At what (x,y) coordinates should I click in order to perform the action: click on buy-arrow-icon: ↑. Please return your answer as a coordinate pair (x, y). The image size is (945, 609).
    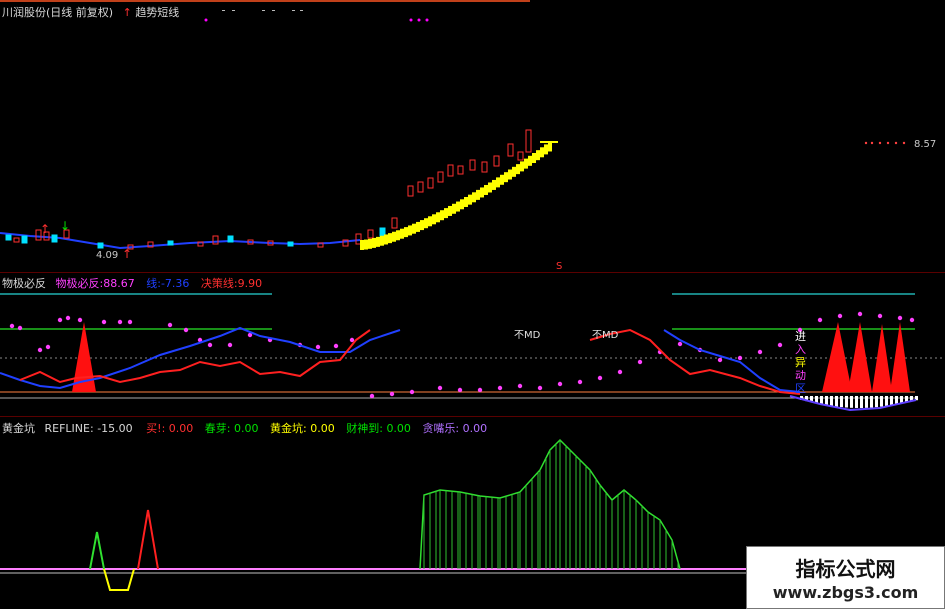
    Looking at the image, I should click on (45, 229).